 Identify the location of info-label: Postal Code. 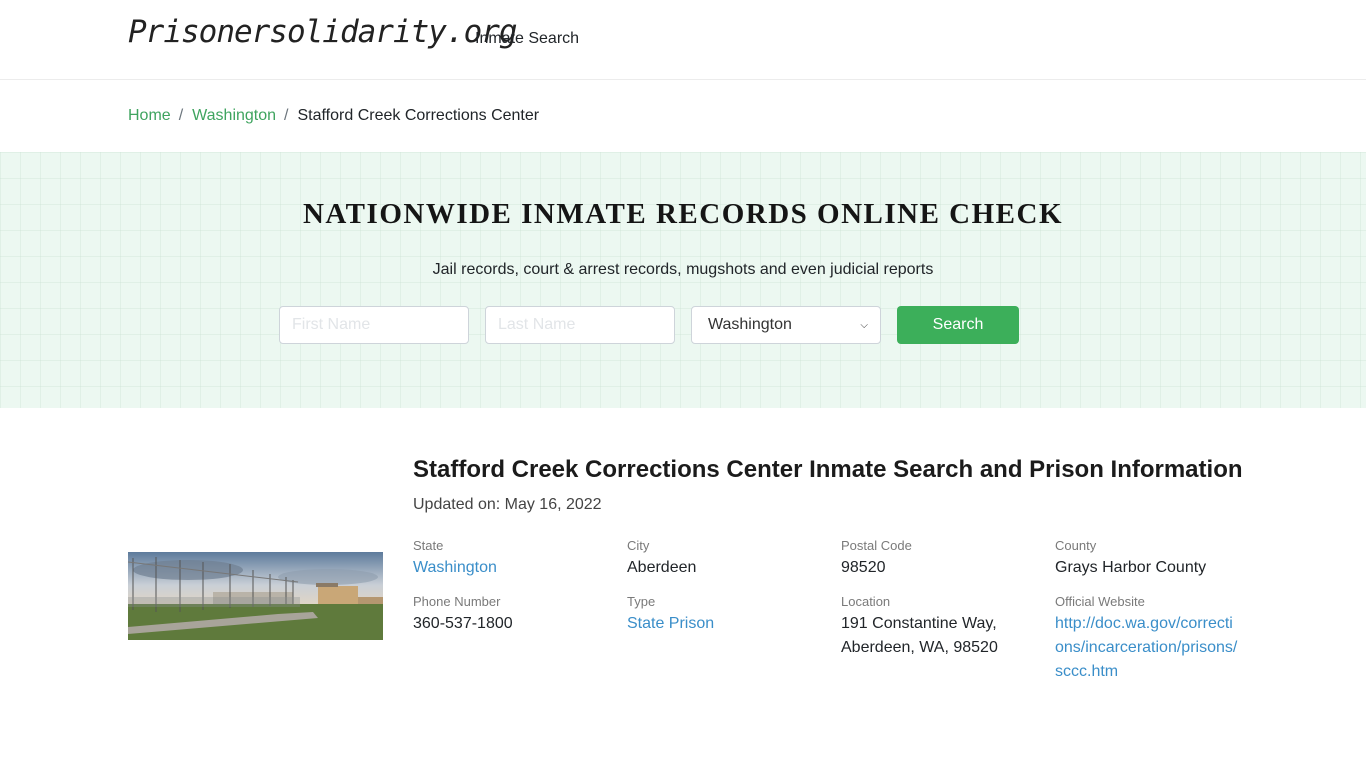
(876, 545).